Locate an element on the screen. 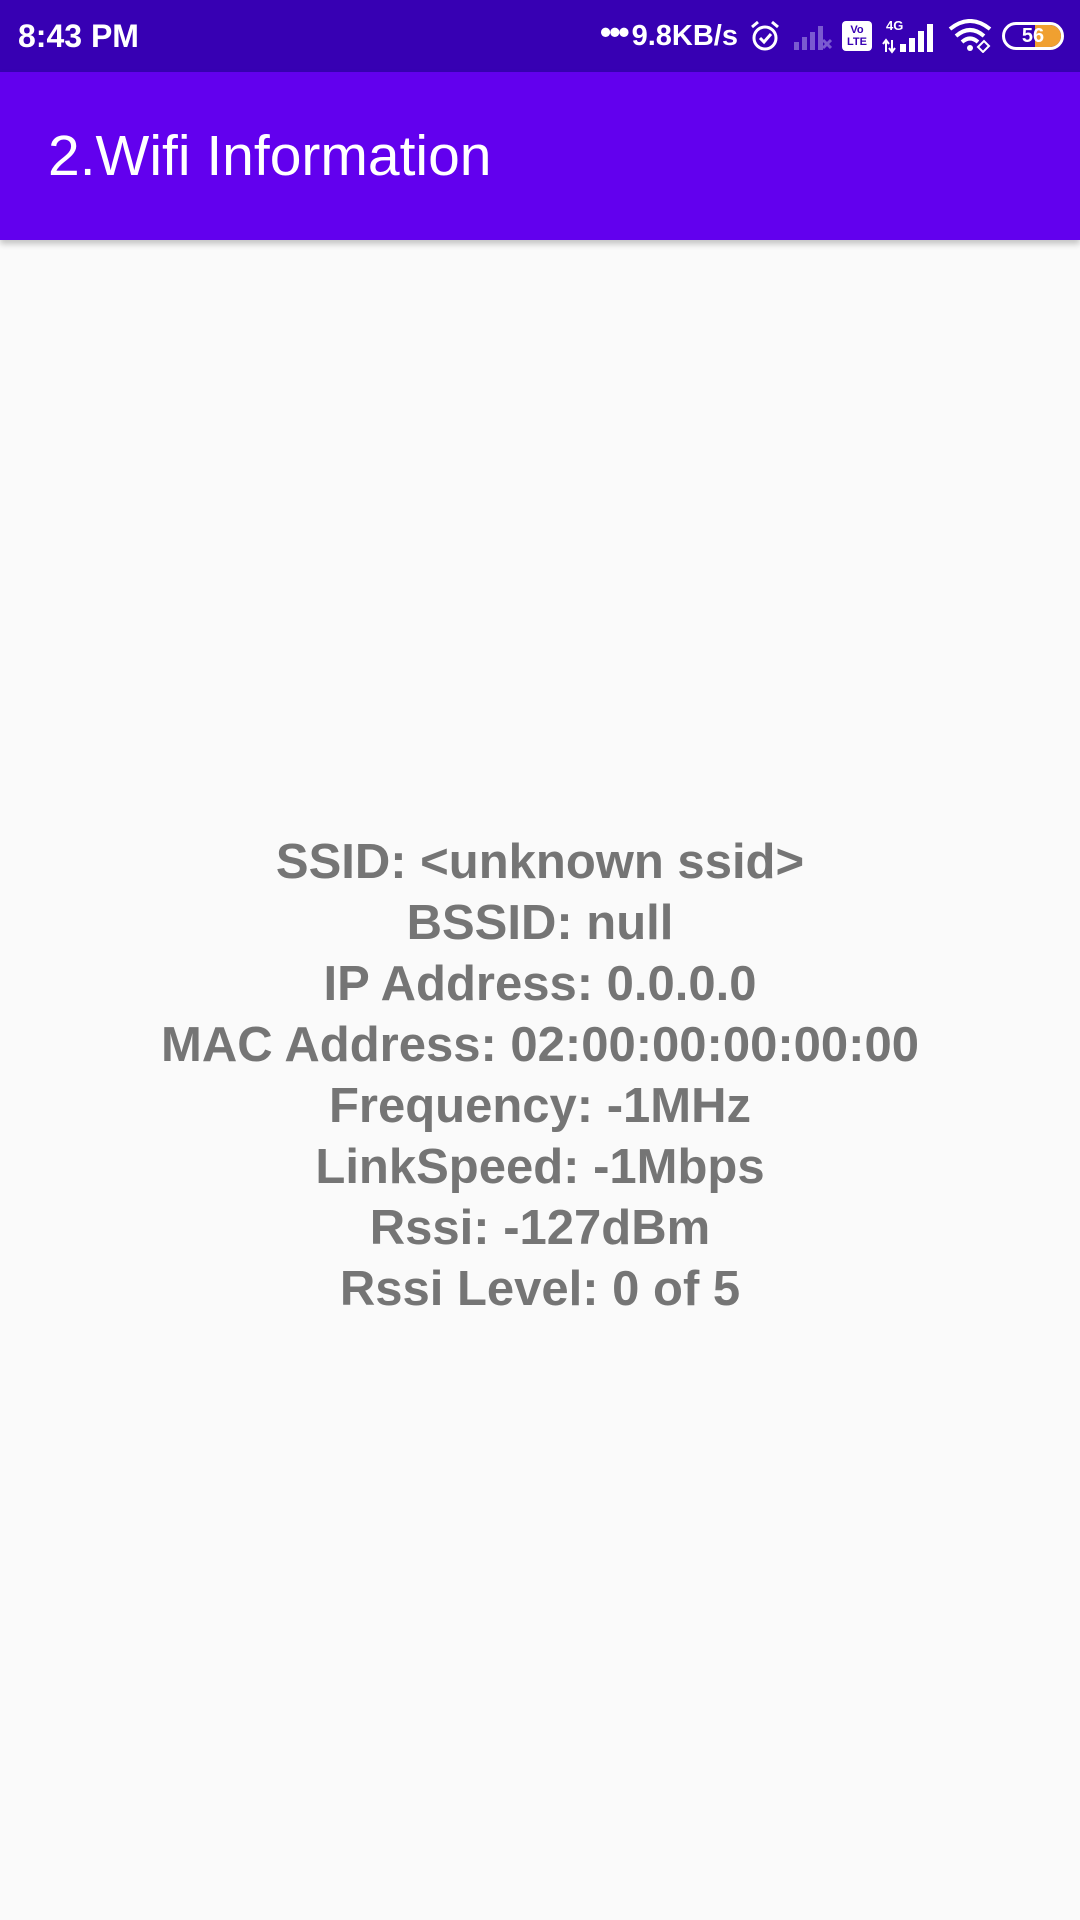  bssid-text: BSSID: null is located at coordinates (540, 923).